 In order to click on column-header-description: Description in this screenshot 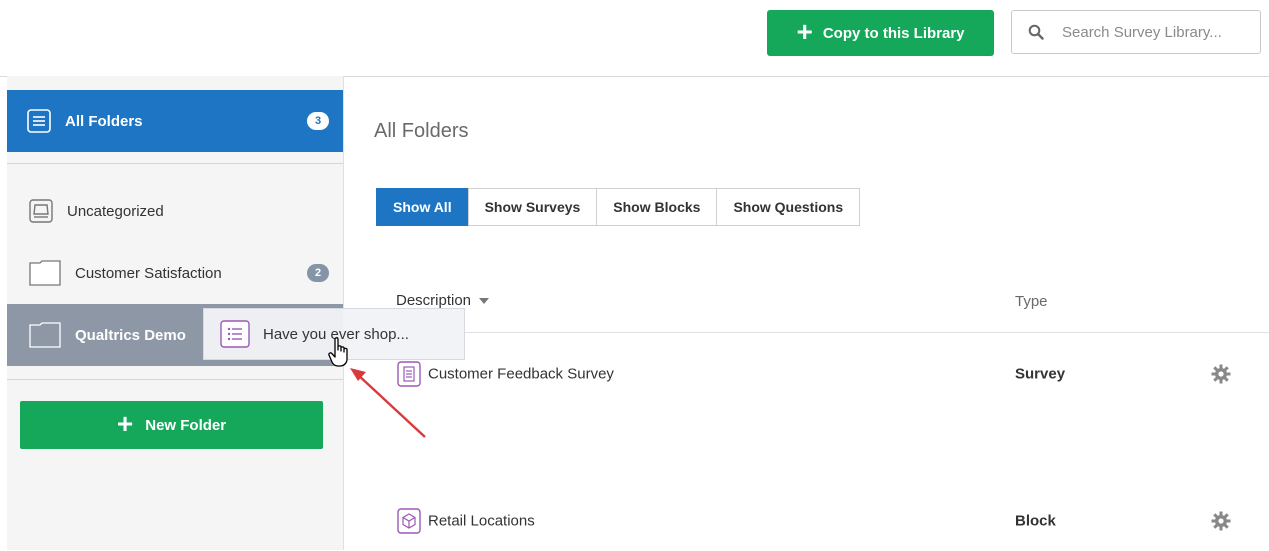, I will do `click(443, 300)`.